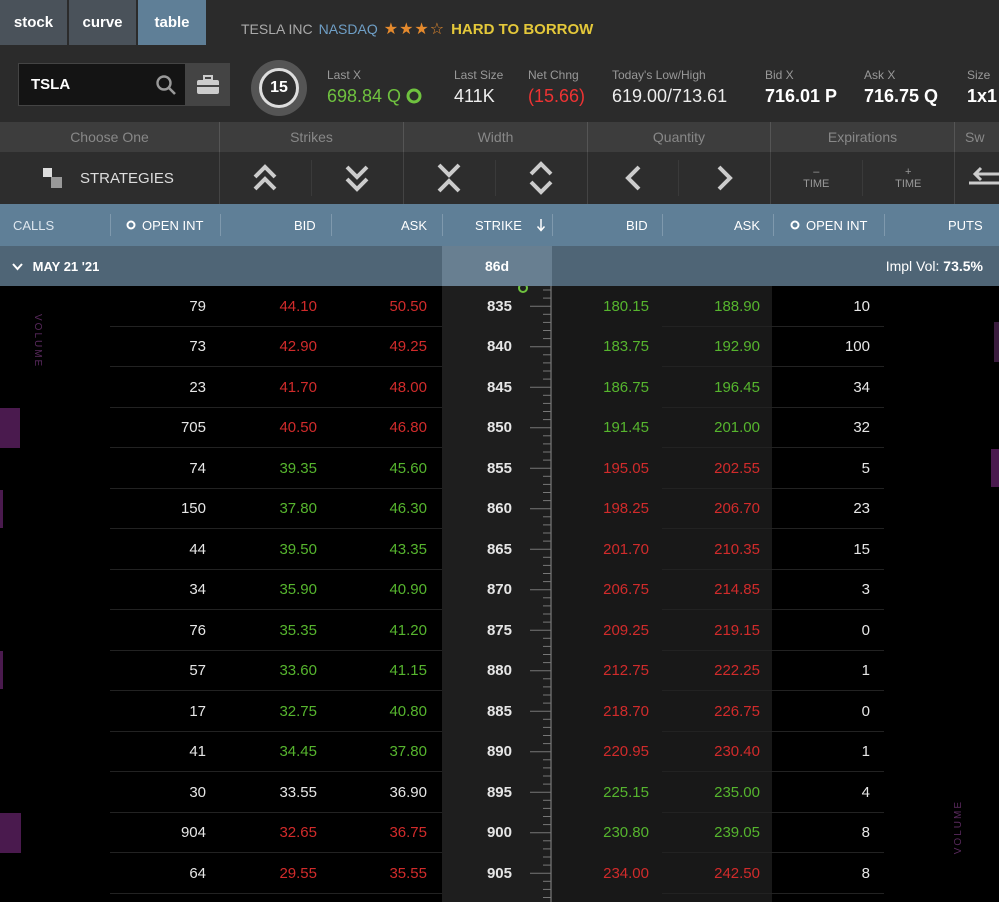  I want to click on open-int-right-header: OPEN INT, so click(828, 225).